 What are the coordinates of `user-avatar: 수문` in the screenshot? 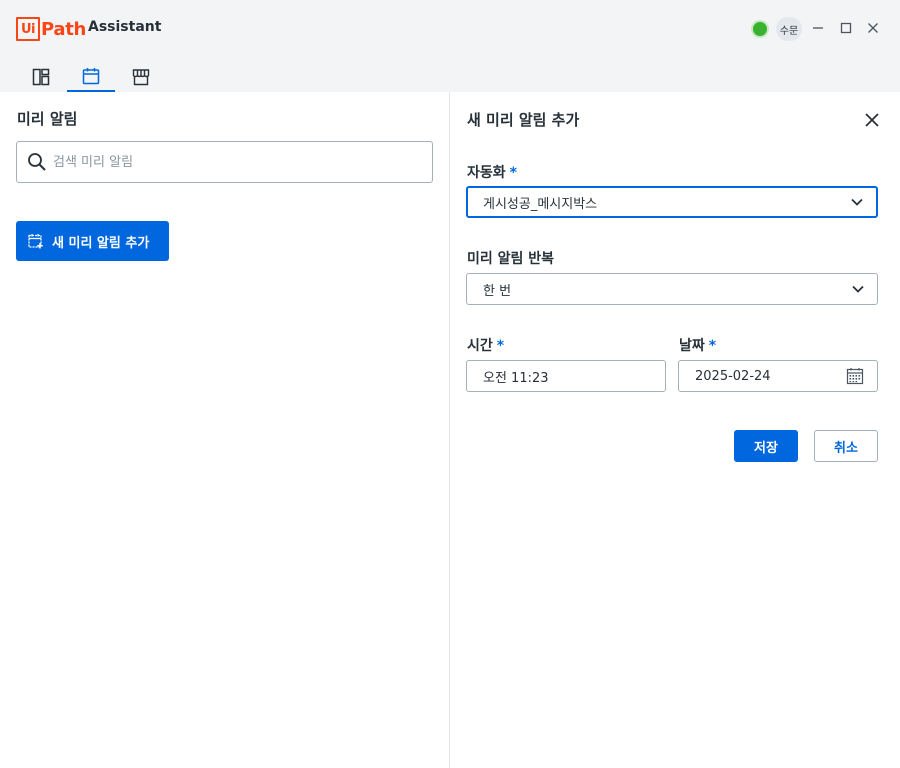 It's located at (789, 29).